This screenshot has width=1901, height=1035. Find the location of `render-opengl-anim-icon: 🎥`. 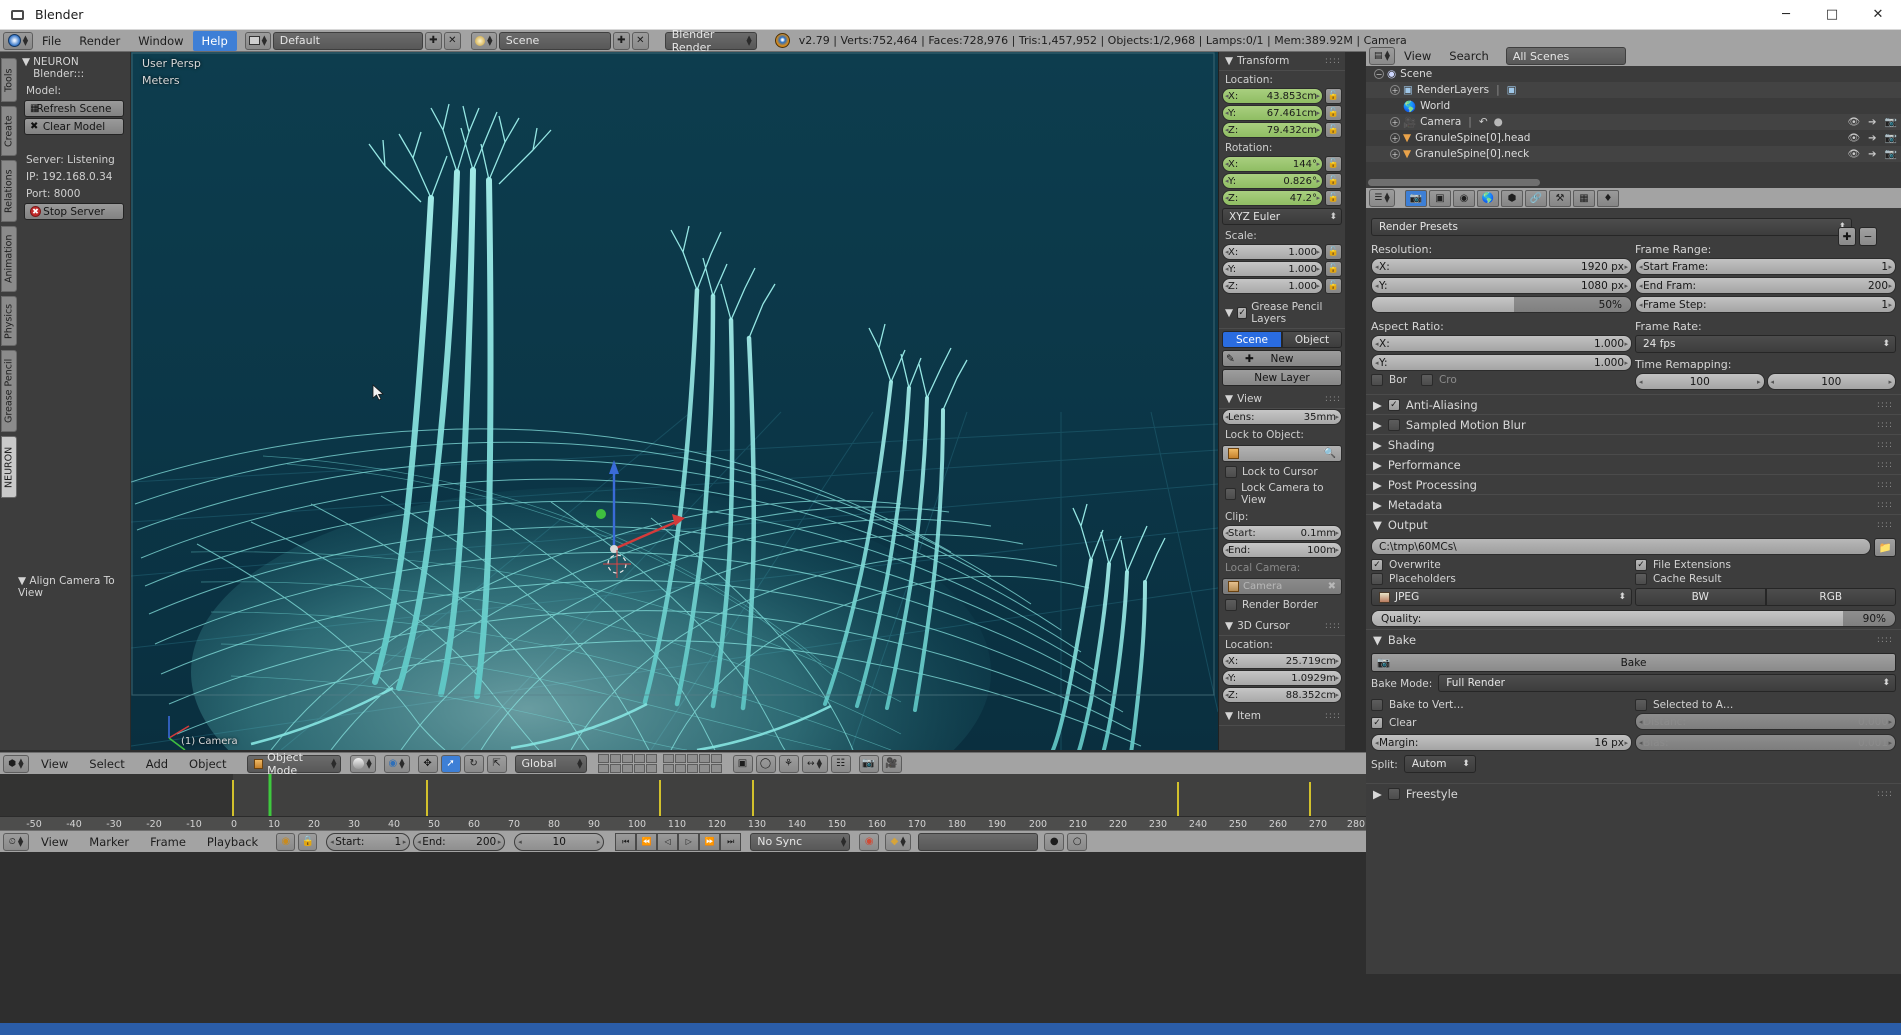

render-opengl-anim-icon: 🎥 is located at coordinates (891, 763).